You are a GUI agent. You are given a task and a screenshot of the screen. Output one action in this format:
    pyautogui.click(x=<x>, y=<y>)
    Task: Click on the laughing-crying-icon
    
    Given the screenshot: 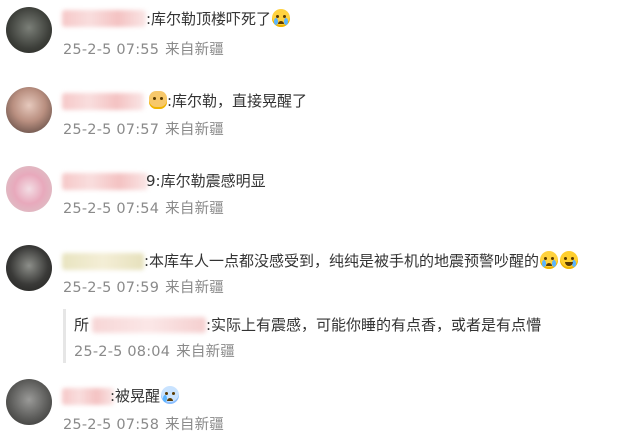 What is the action you would take?
    pyautogui.click(x=569, y=260)
    